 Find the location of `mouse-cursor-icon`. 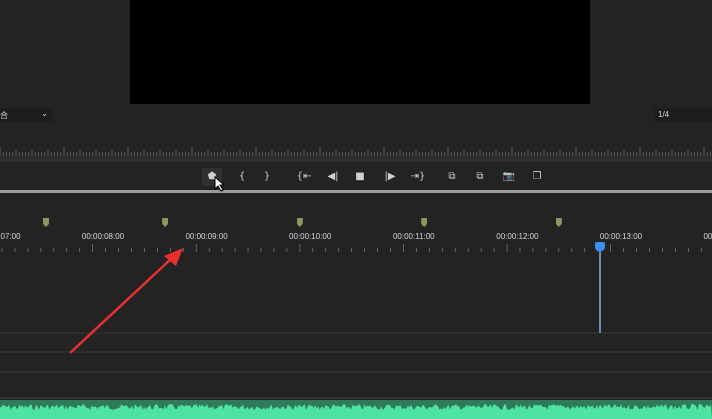

mouse-cursor-icon is located at coordinates (220, 184).